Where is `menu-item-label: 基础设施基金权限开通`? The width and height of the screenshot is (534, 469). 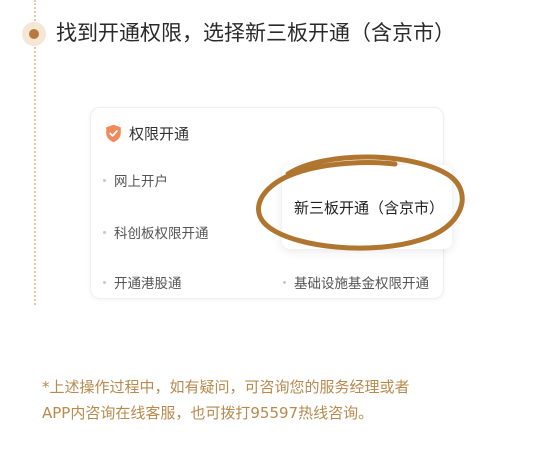 menu-item-label: 基础设施基金权限开通 is located at coordinates (361, 284).